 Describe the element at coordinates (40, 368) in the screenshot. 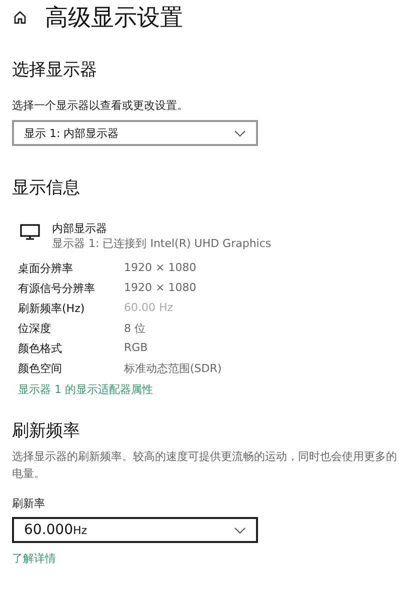

I see `info-label: 颜色空间` at that location.